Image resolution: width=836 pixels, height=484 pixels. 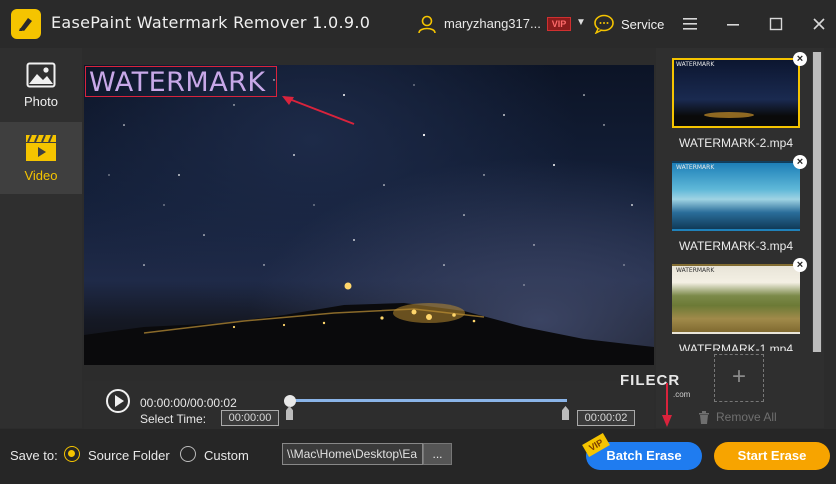 What do you see at coordinates (690, 24) in the screenshot?
I see `menu-icon` at bounding box center [690, 24].